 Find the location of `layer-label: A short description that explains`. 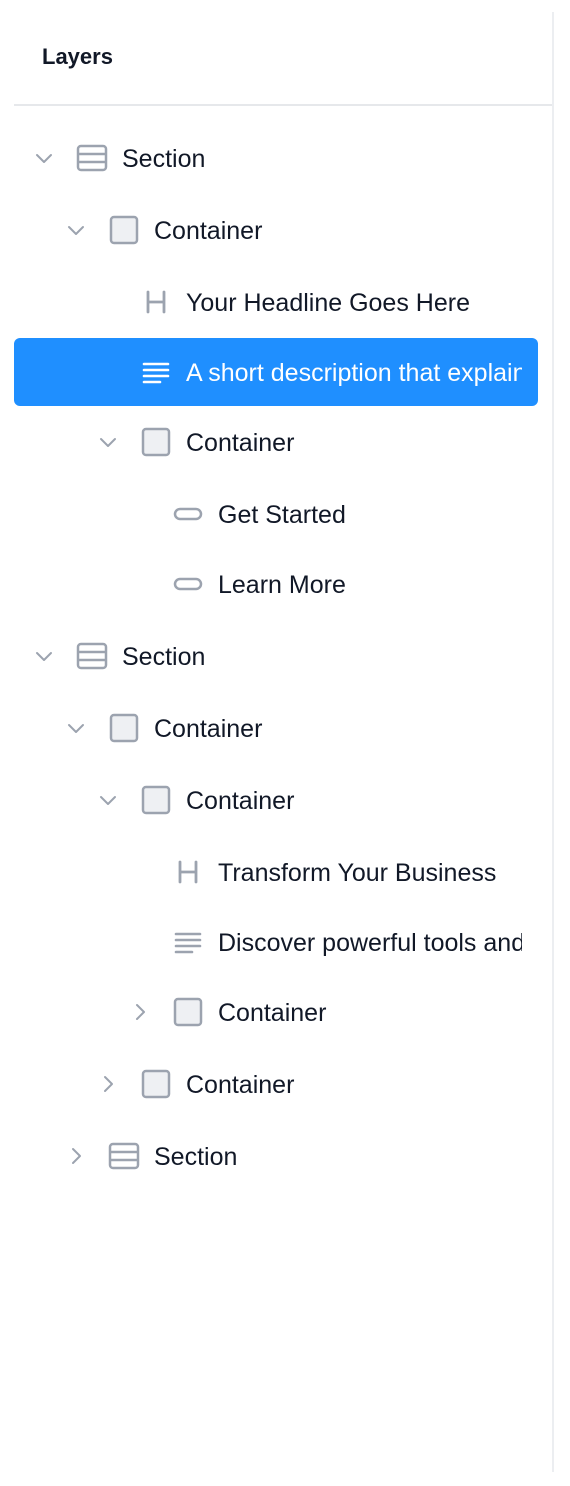

layer-label: A short description that explains is located at coordinates (354, 373).